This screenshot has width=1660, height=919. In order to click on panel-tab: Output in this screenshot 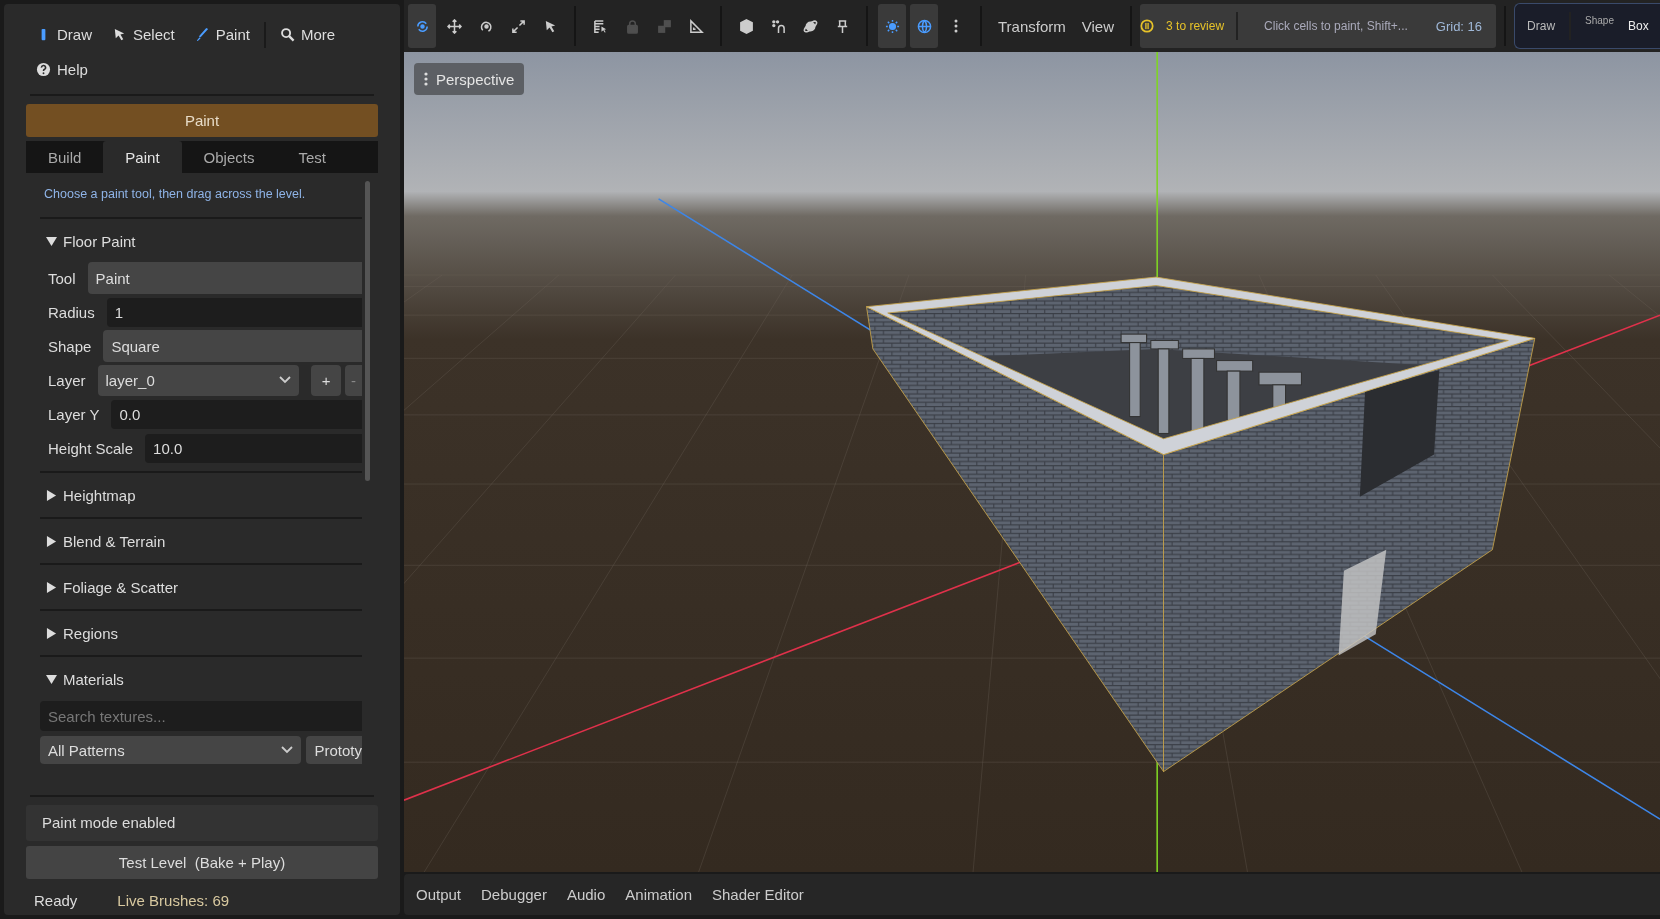, I will do `click(439, 894)`.